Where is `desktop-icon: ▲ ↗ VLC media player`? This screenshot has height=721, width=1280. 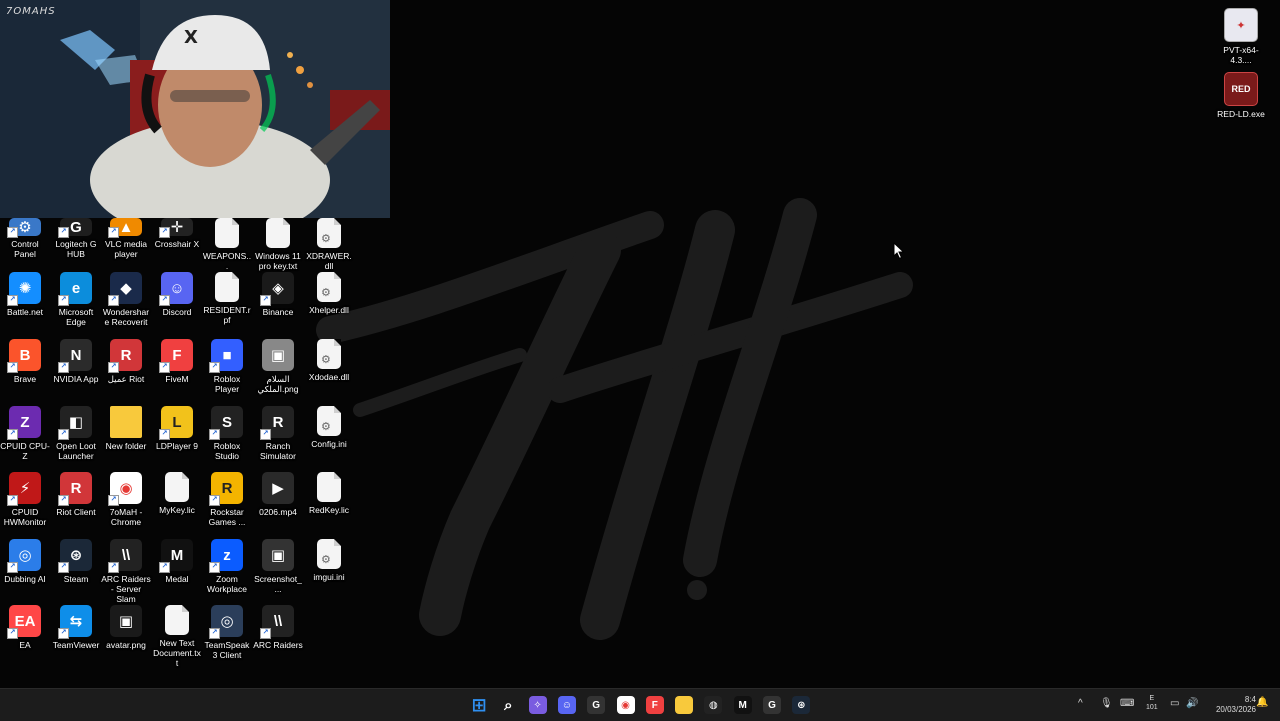 desktop-icon: ▲ ↗ VLC media player is located at coordinates (126, 238).